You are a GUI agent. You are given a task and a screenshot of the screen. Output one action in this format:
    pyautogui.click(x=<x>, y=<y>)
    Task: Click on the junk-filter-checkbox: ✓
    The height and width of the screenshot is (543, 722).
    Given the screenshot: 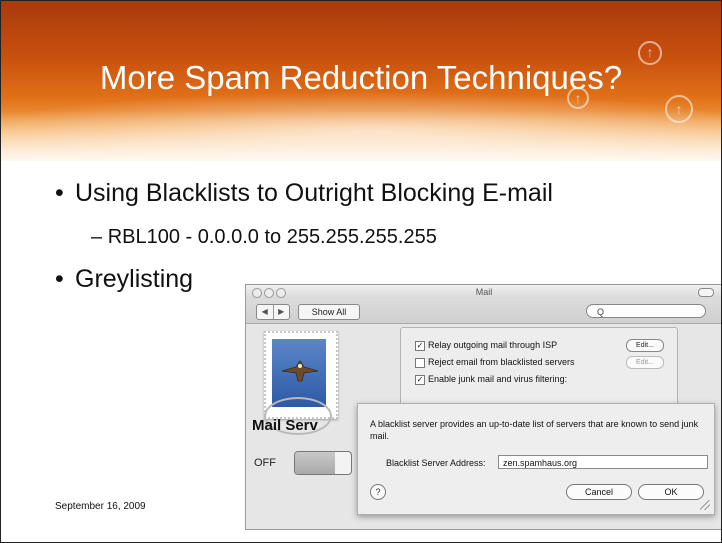 What is the action you would take?
    pyautogui.click(x=420, y=379)
    